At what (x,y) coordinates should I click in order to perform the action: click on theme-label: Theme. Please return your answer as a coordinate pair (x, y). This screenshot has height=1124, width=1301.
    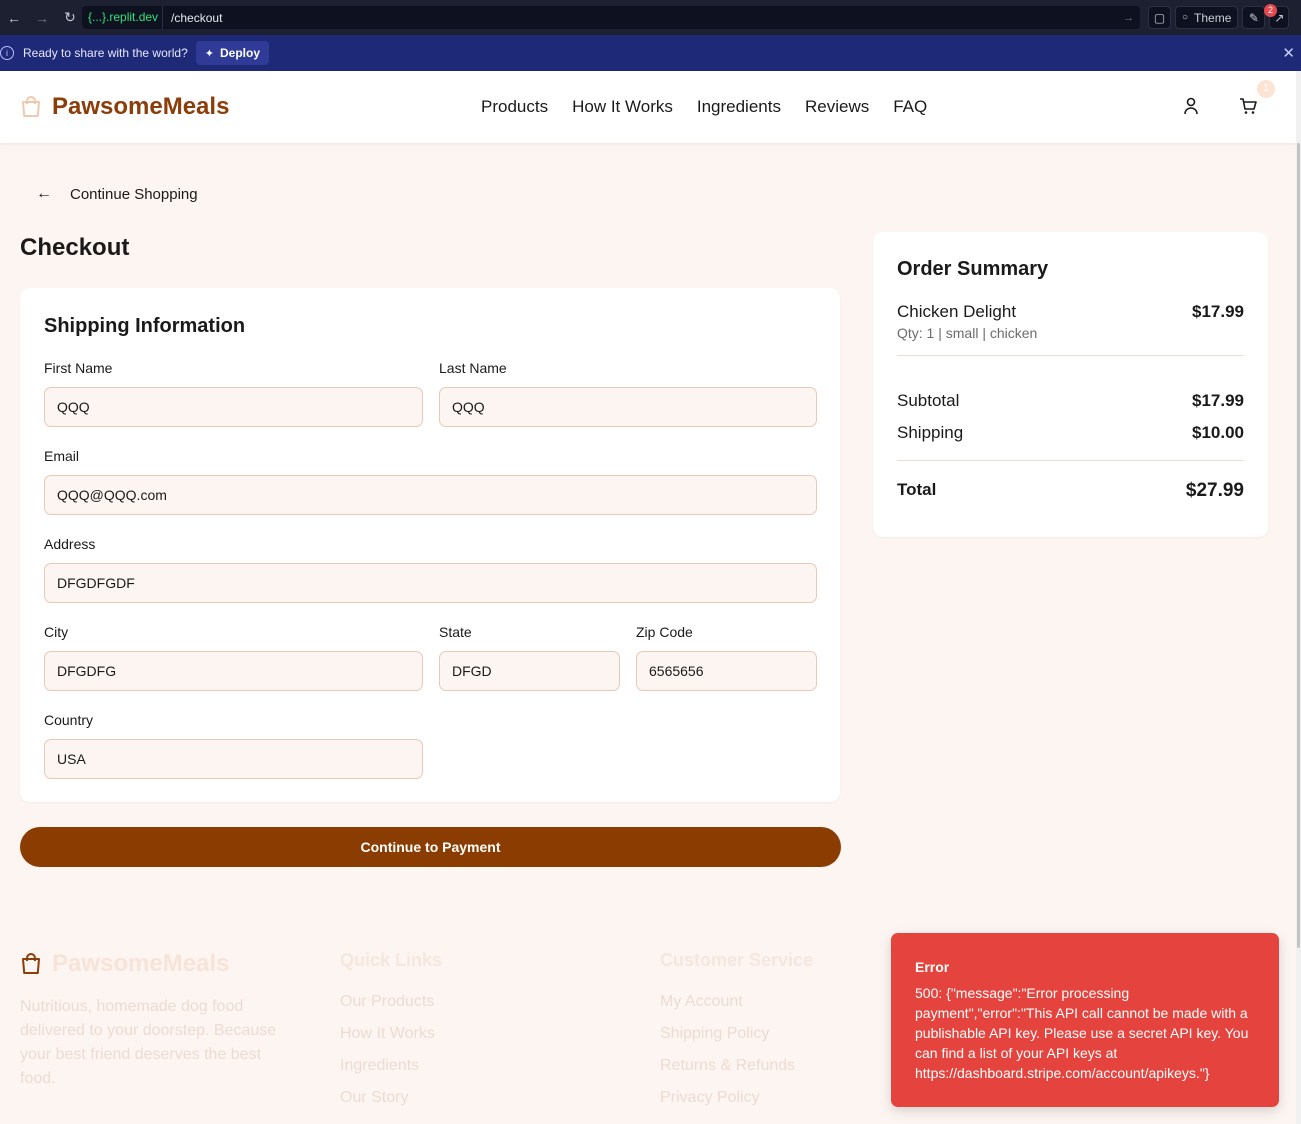
    Looking at the image, I should click on (1213, 17).